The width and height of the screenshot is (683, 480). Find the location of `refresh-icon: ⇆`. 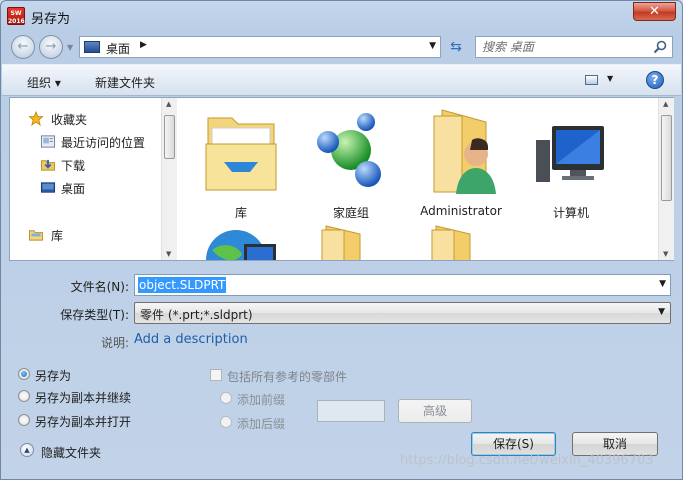

refresh-icon: ⇆ is located at coordinates (456, 47).